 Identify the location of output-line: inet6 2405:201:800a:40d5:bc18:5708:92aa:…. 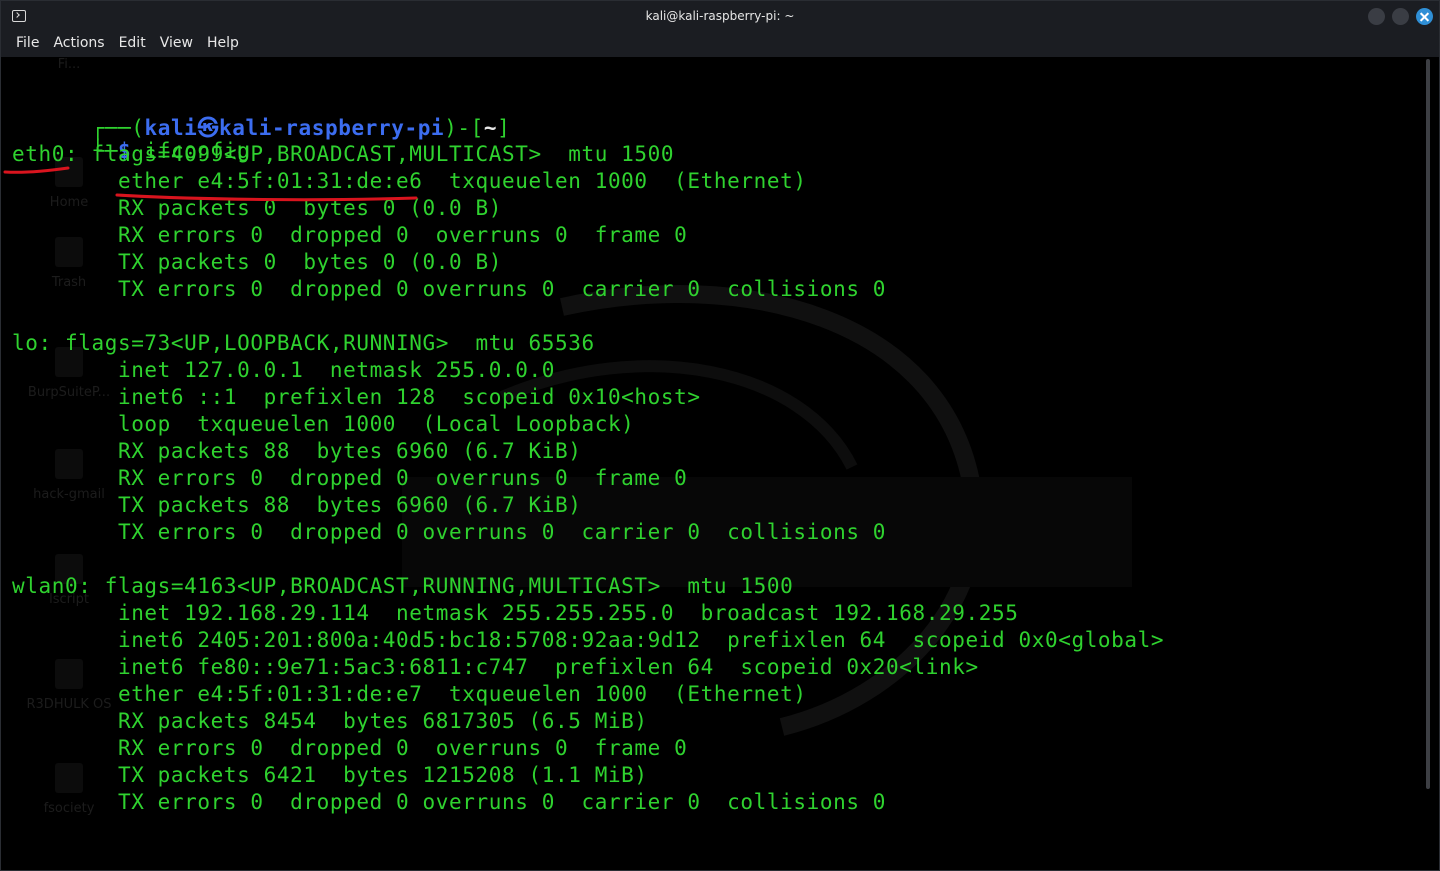
(588, 640).